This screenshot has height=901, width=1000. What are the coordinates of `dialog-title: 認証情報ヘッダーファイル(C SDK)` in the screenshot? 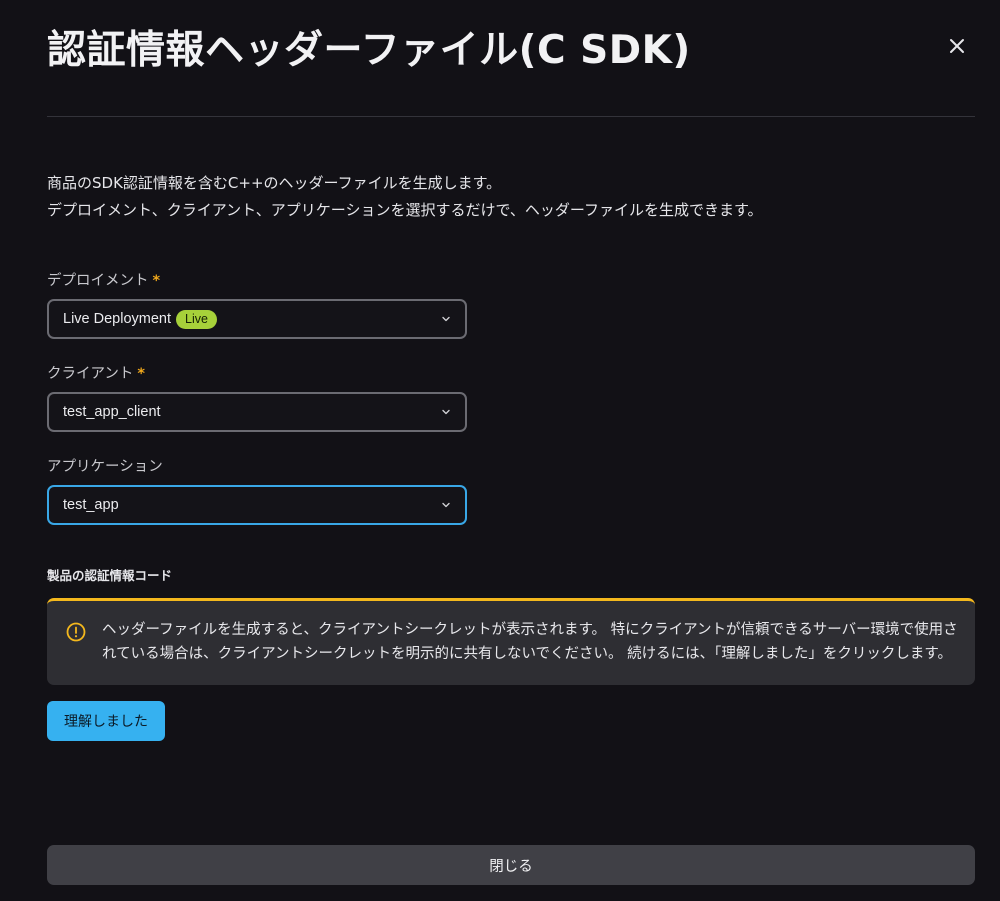 It's located at (369, 50).